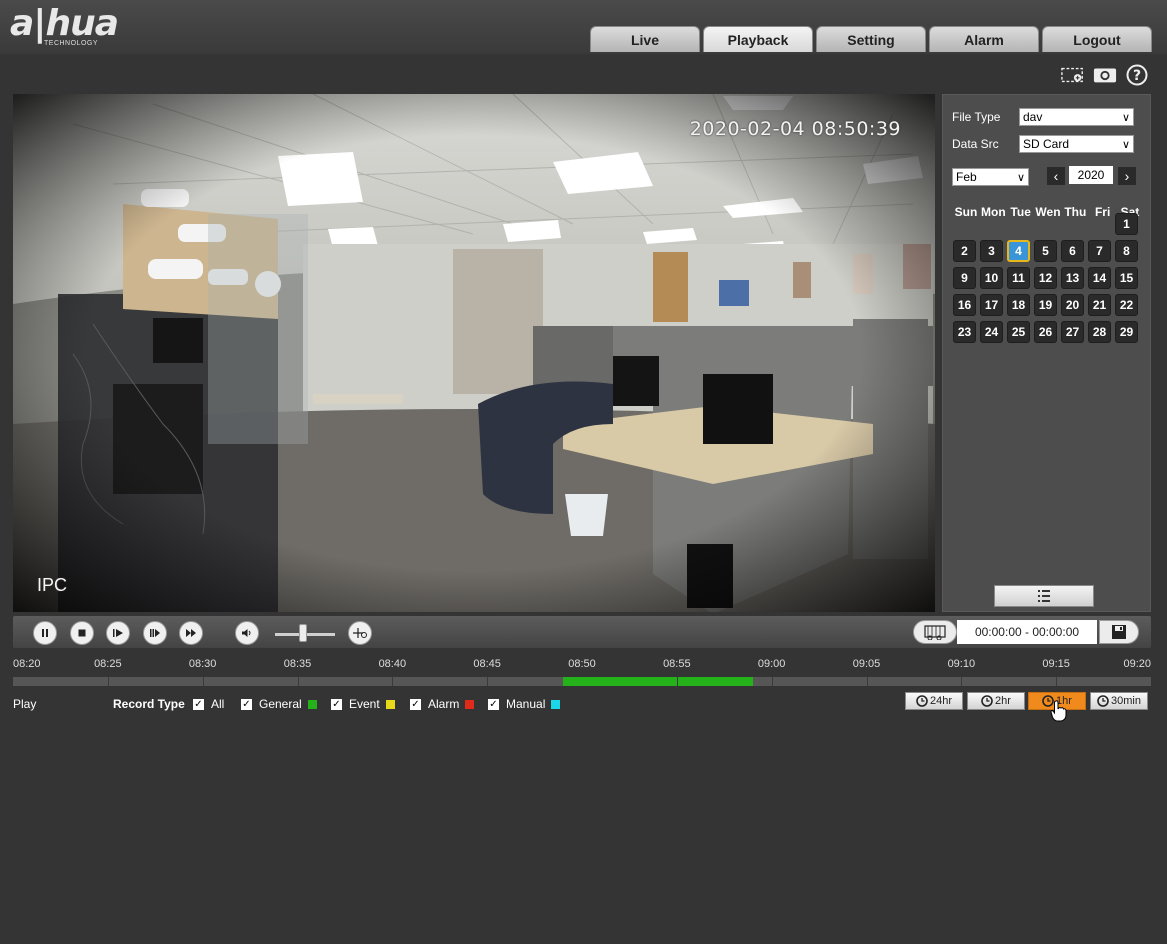 The image size is (1167, 944). I want to click on digital-zoom-button, so click(360, 633).